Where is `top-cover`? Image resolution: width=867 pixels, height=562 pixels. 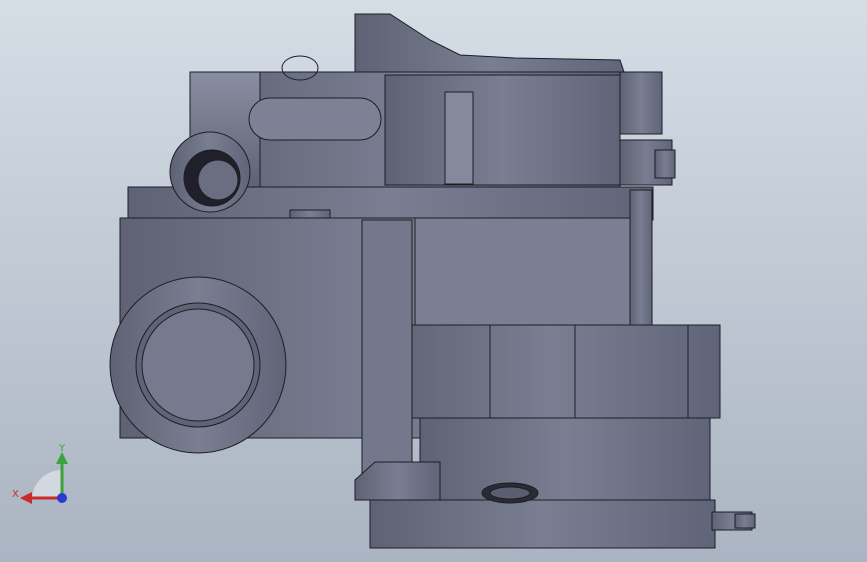
top-cover is located at coordinates (490, 44).